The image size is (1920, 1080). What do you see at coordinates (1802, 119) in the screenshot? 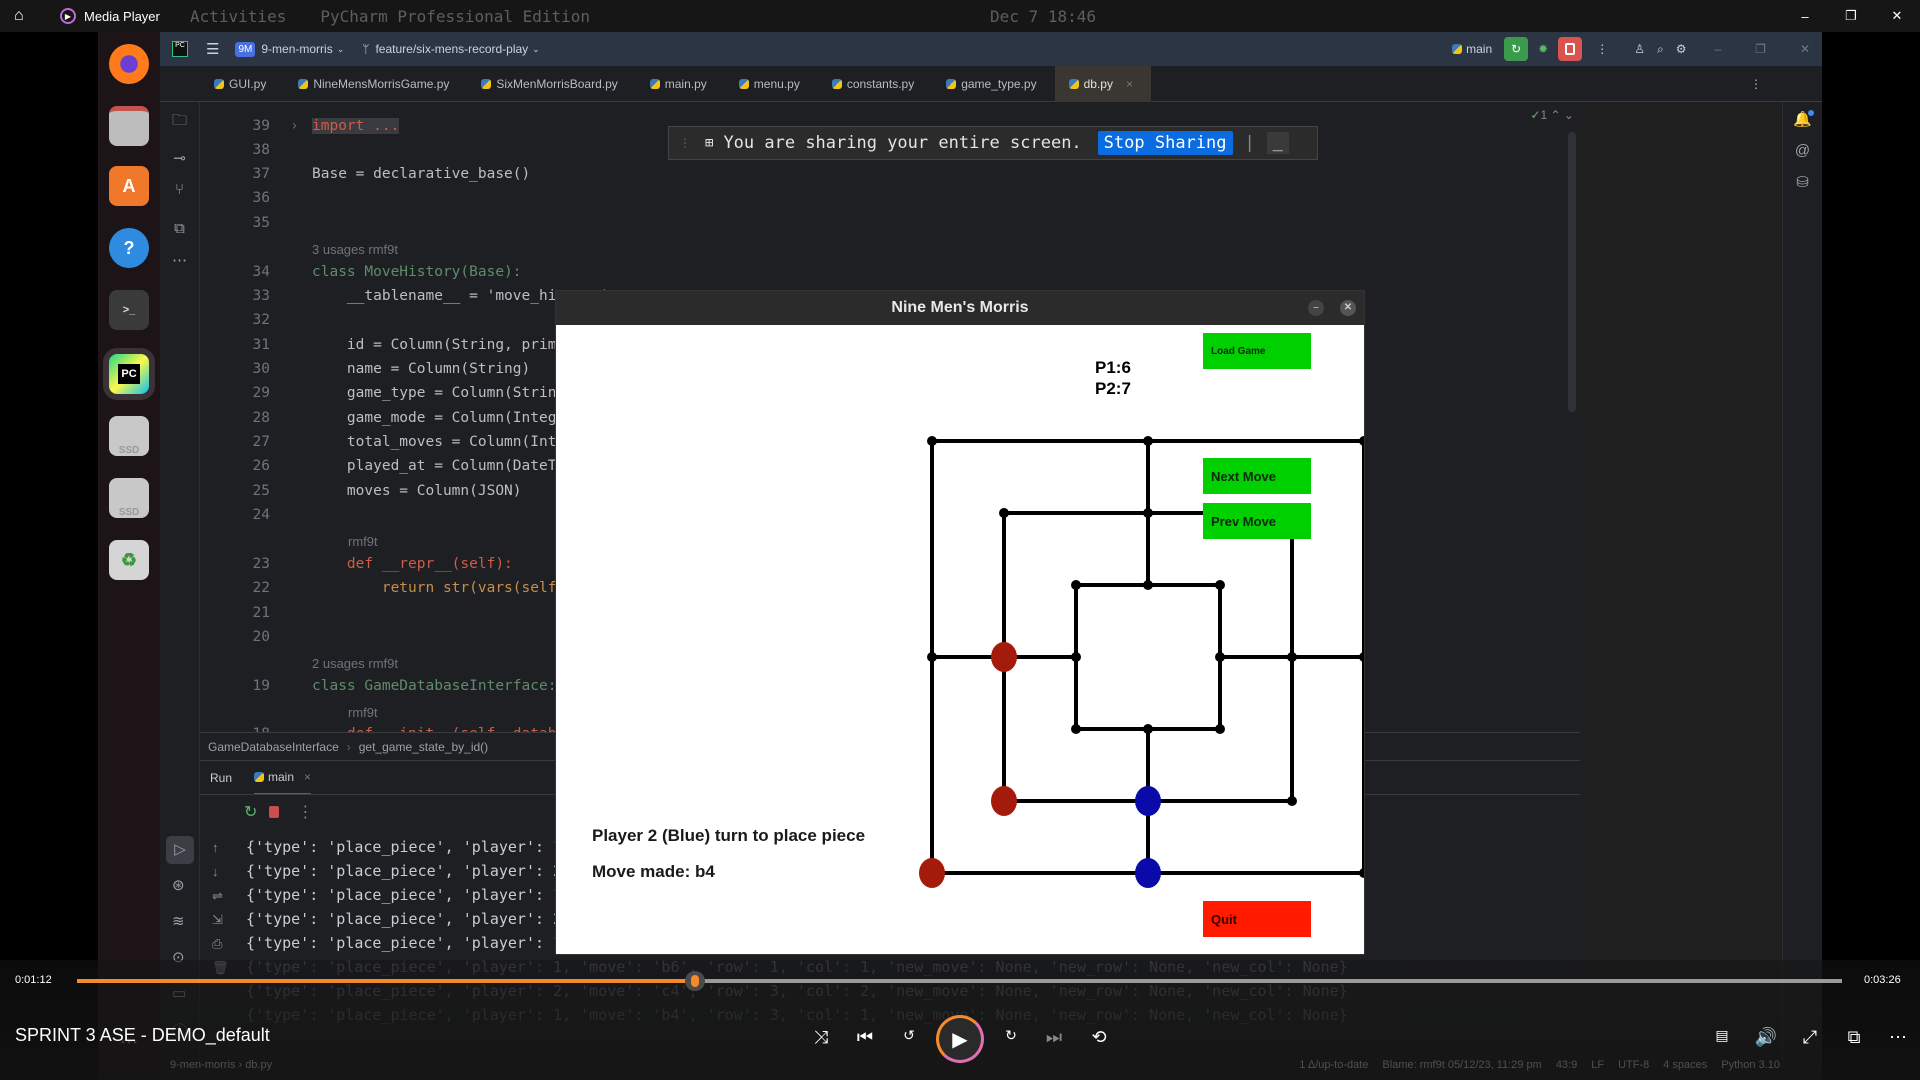
I see `notifications-icon: 🔔` at bounding box center [1802, 119].